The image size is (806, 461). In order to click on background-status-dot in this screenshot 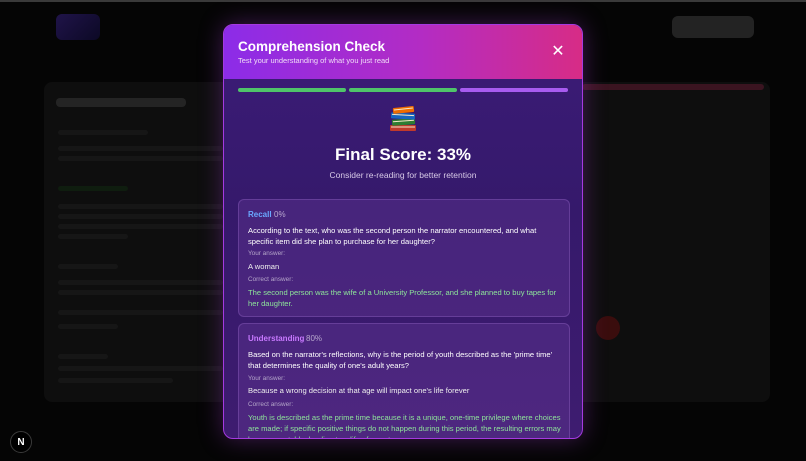, I will do `click(608, 328)`.